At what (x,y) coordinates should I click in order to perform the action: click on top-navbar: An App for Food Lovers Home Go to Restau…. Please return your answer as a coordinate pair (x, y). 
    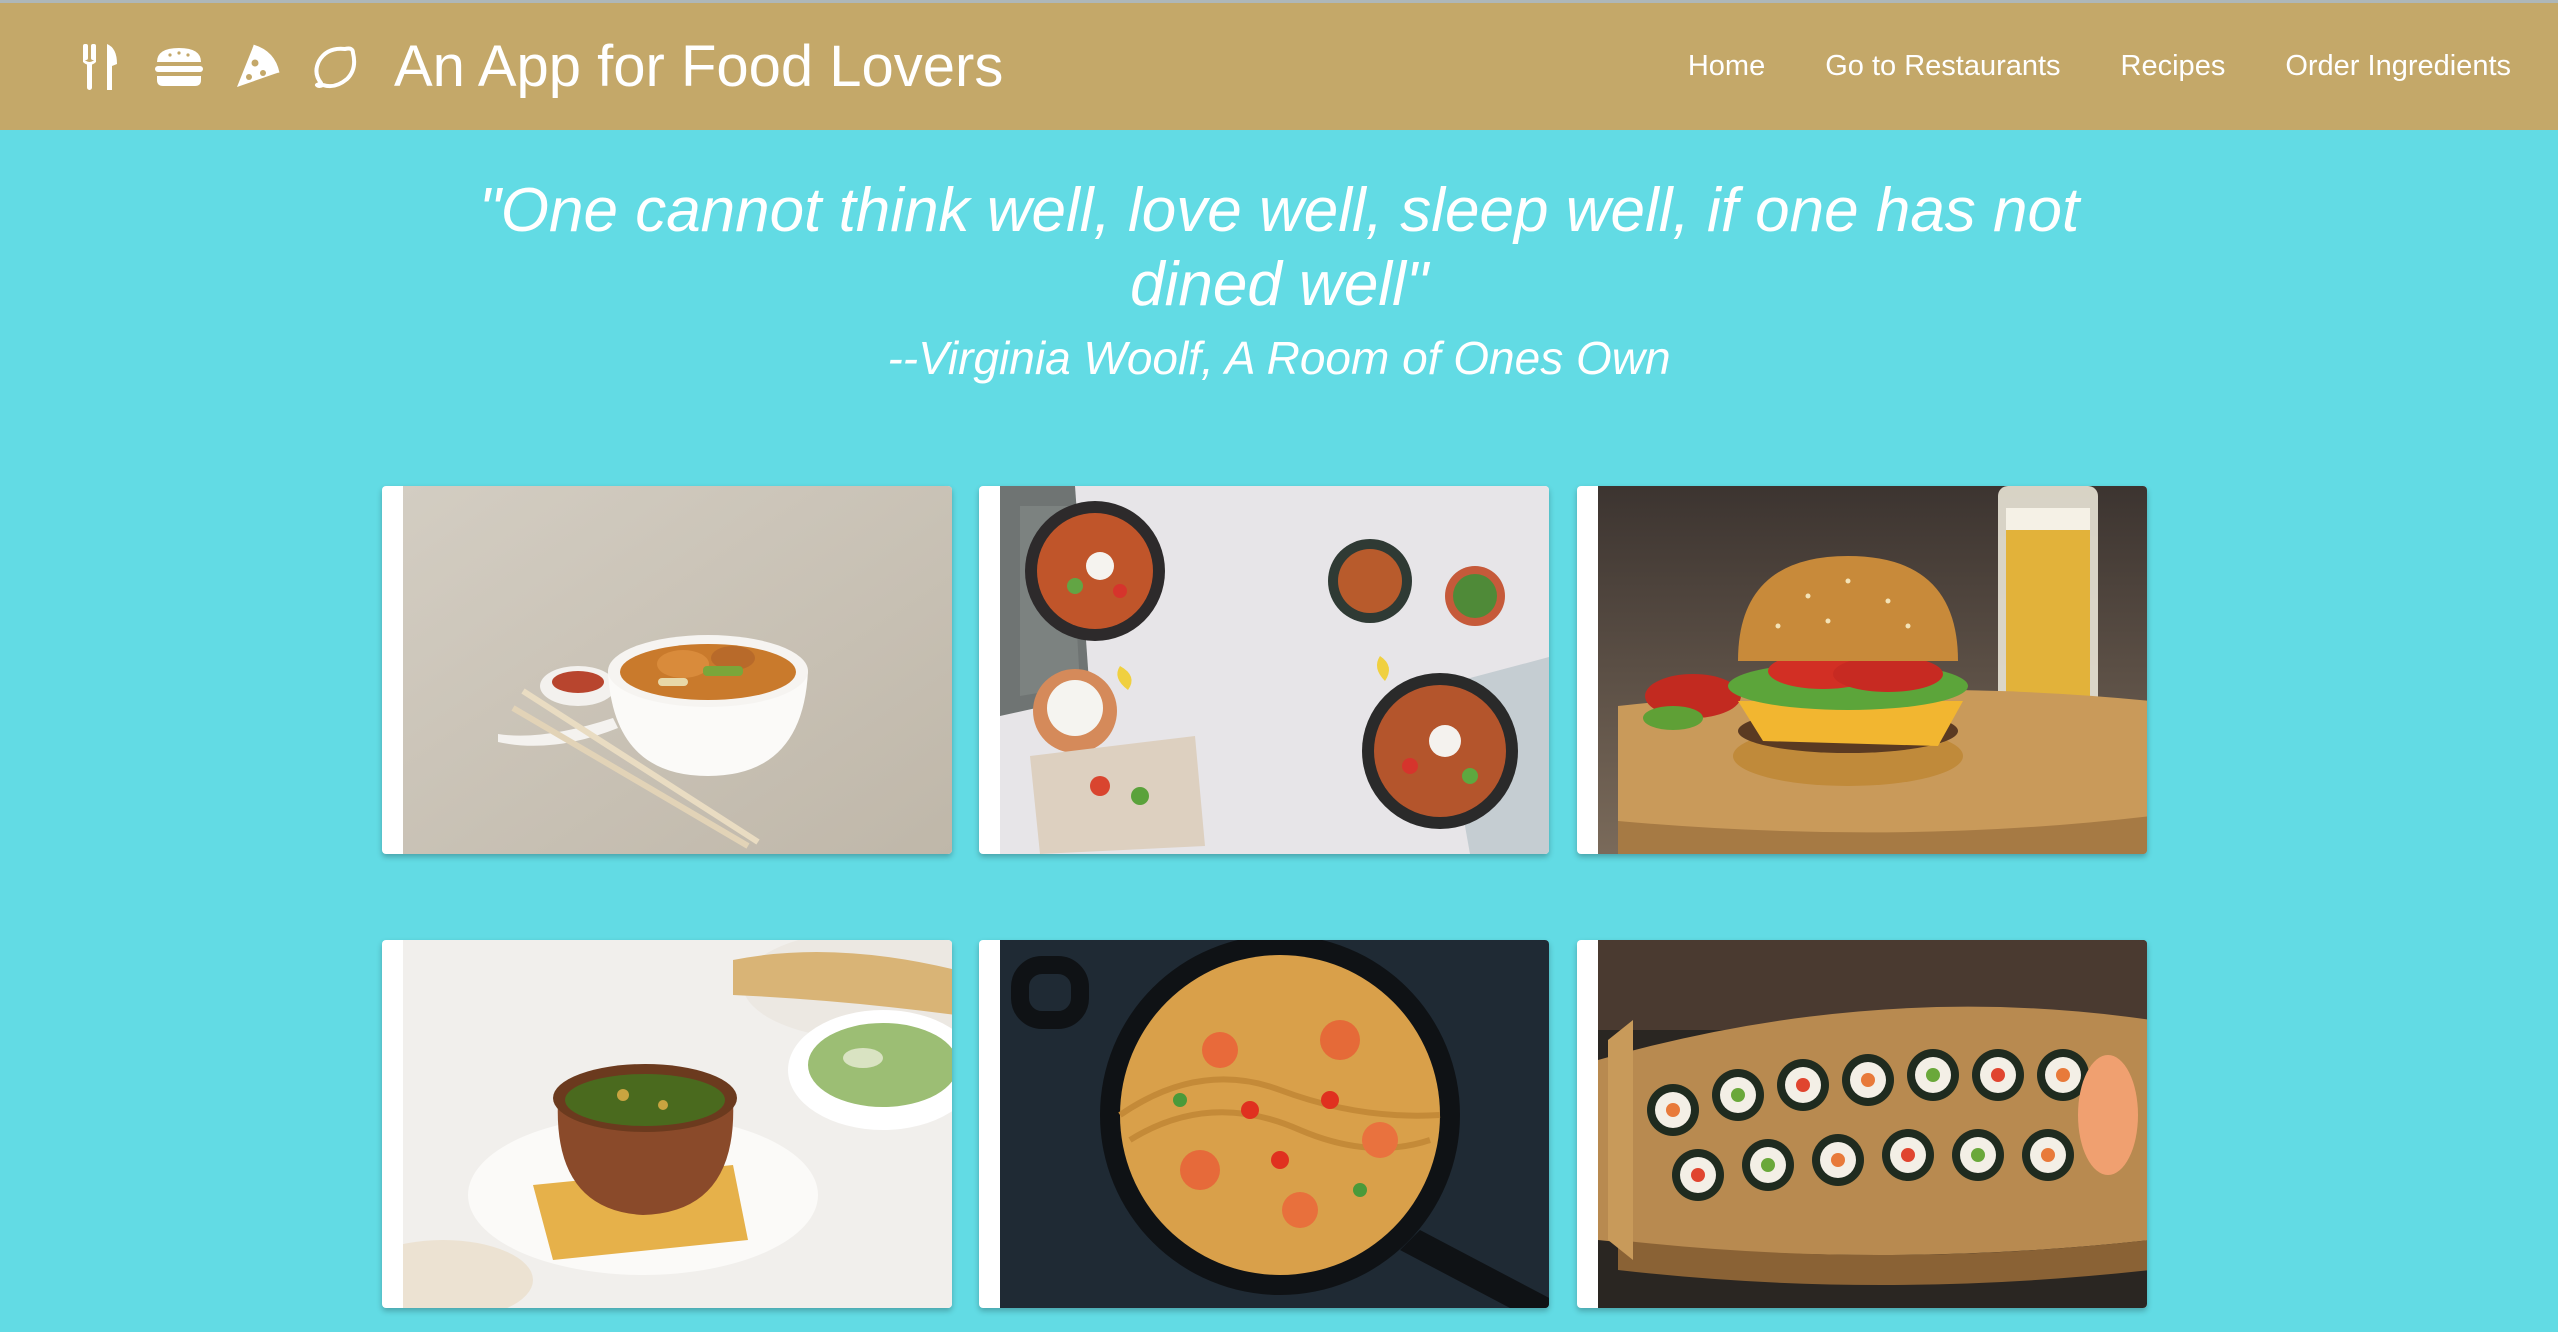
    Looking at the image, I should click on (1279, 65).